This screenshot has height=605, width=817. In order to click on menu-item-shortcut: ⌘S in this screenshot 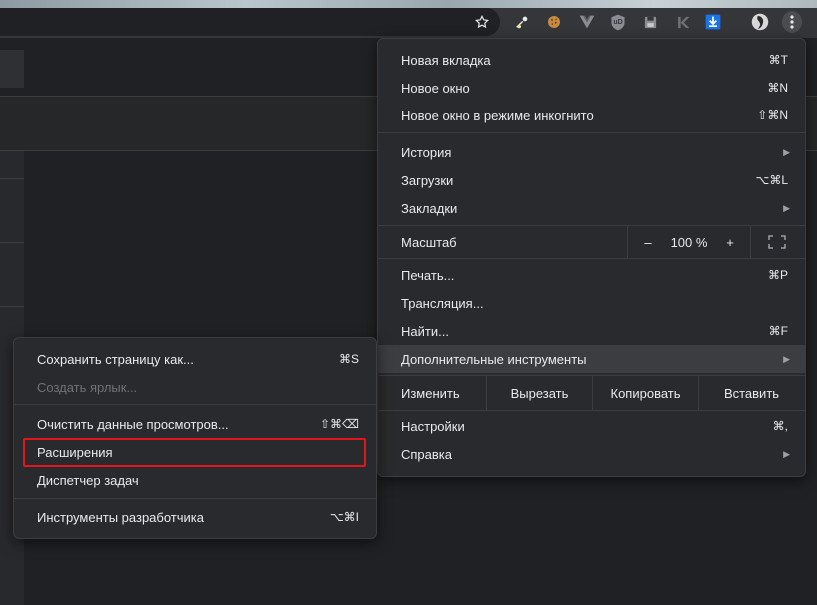, I will do `click(348, 359)`.